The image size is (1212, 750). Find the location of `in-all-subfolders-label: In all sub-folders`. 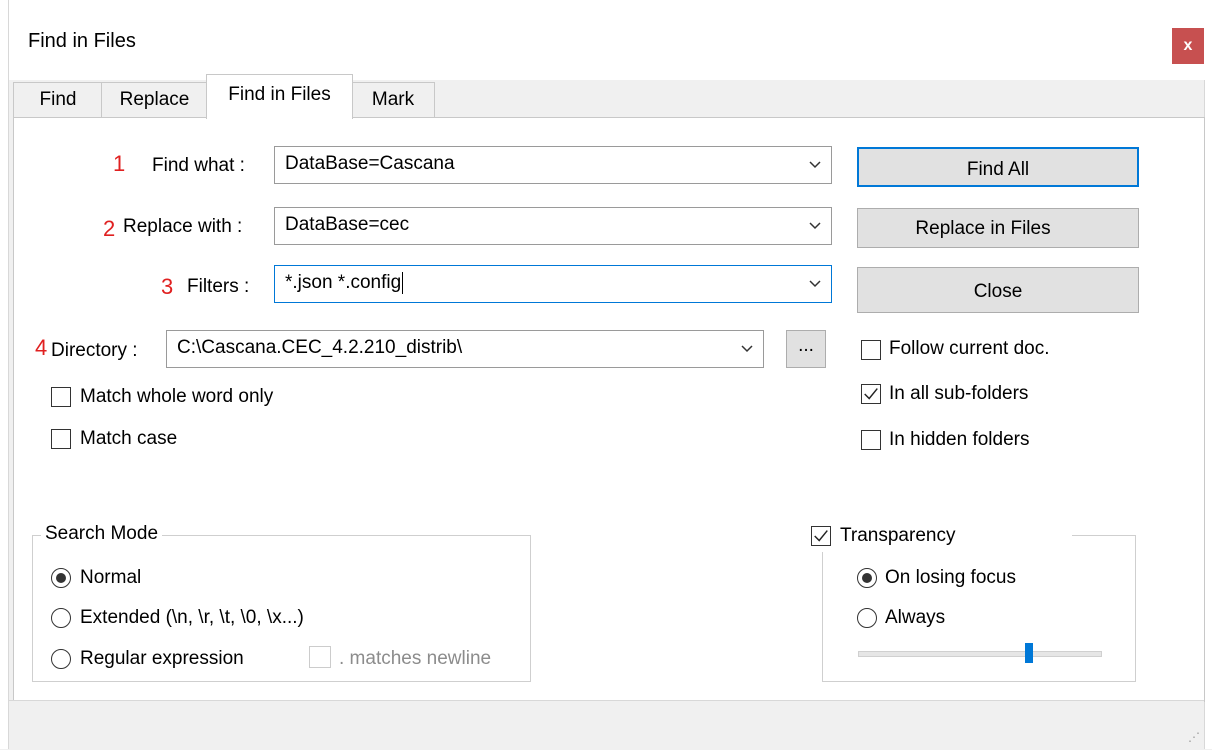

in-all-subfolders-label: In all sub-folders is located at coordinates (959, 393).